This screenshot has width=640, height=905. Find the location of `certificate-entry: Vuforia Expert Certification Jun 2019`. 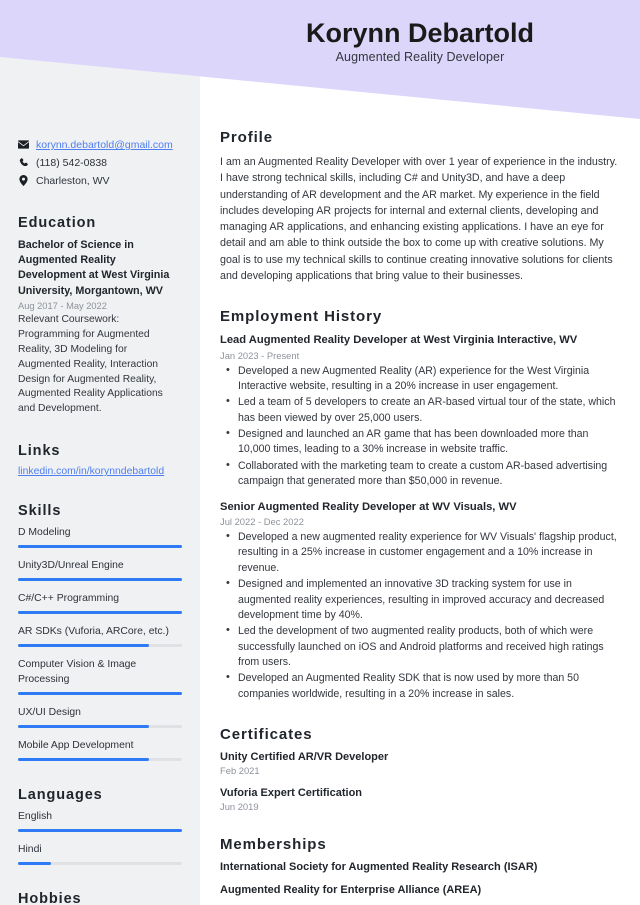

certificate-entry: Vuforia Expert Certification Jun 2019 is located at coordinates (419, 799).